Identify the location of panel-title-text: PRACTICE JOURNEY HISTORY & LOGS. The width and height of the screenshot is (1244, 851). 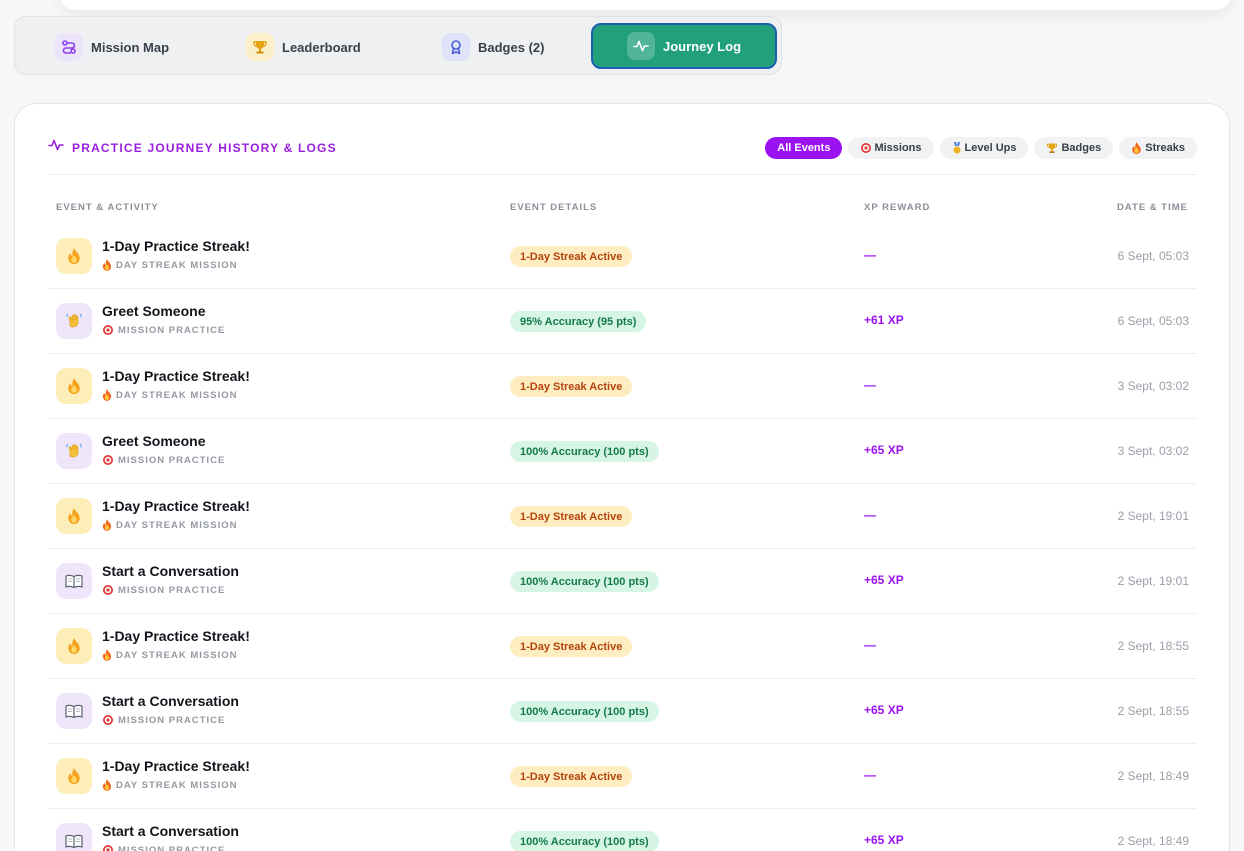
(204, 147).